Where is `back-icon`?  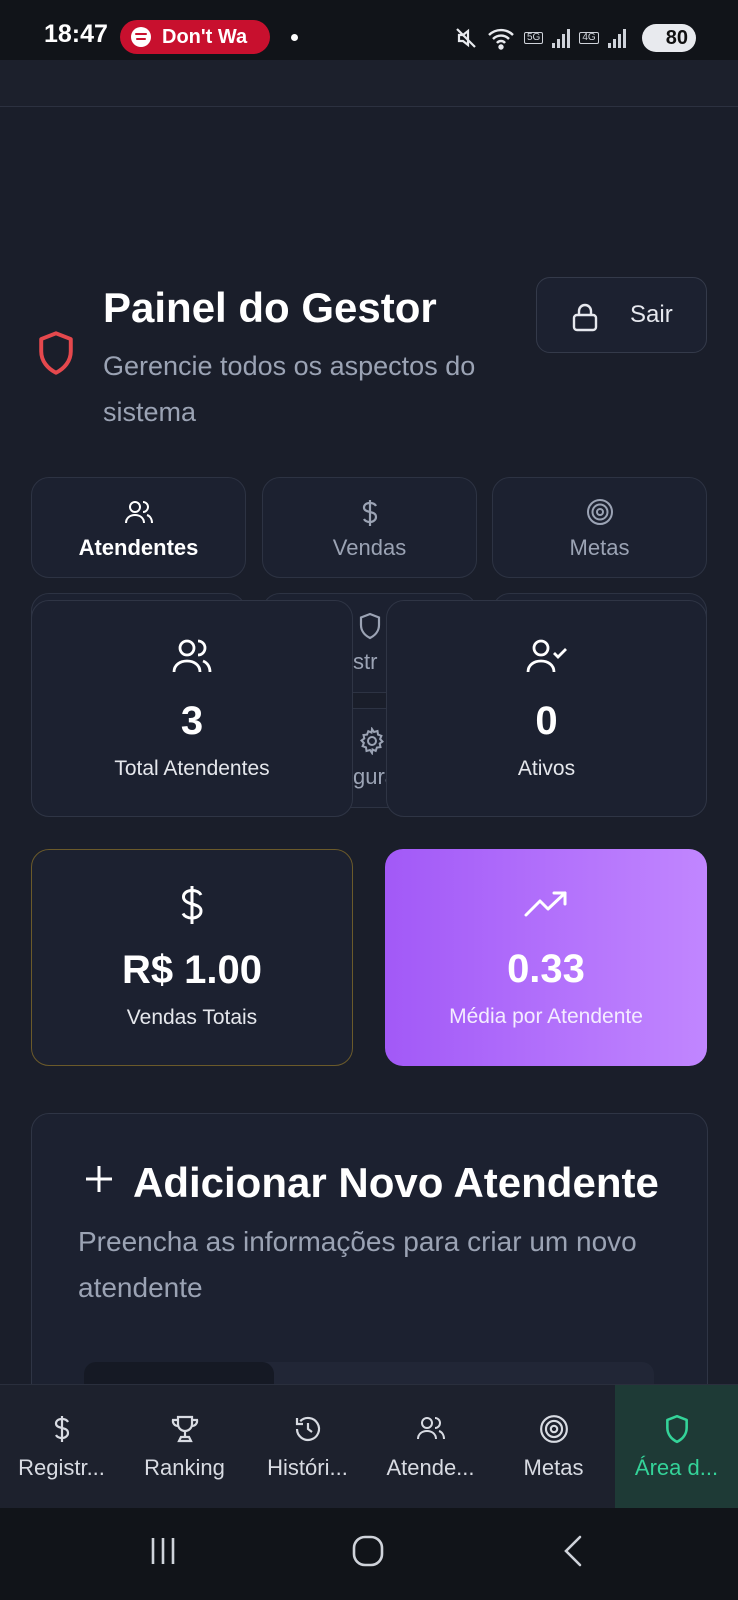
back-icon is located at coordinates (573, 1551).